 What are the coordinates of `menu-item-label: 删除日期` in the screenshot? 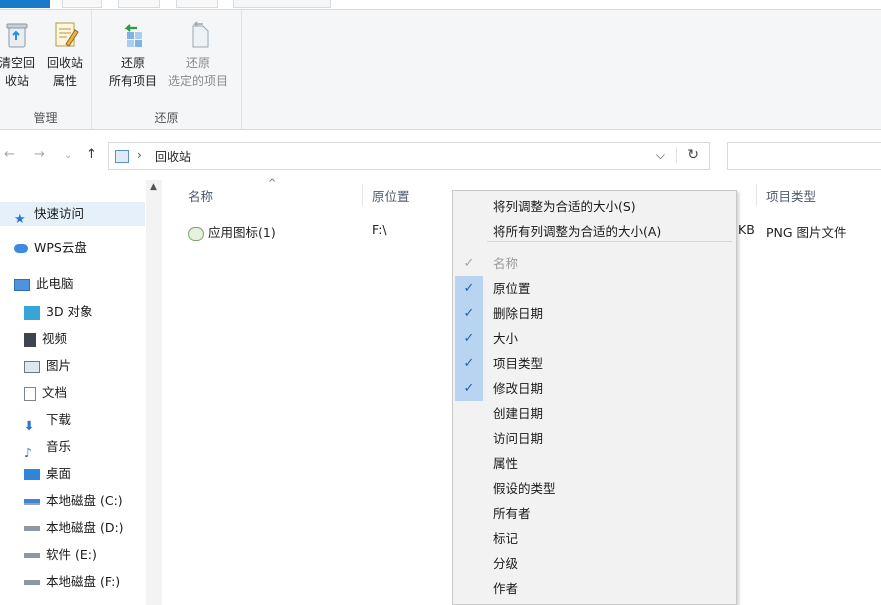 It's located at (518, 313).